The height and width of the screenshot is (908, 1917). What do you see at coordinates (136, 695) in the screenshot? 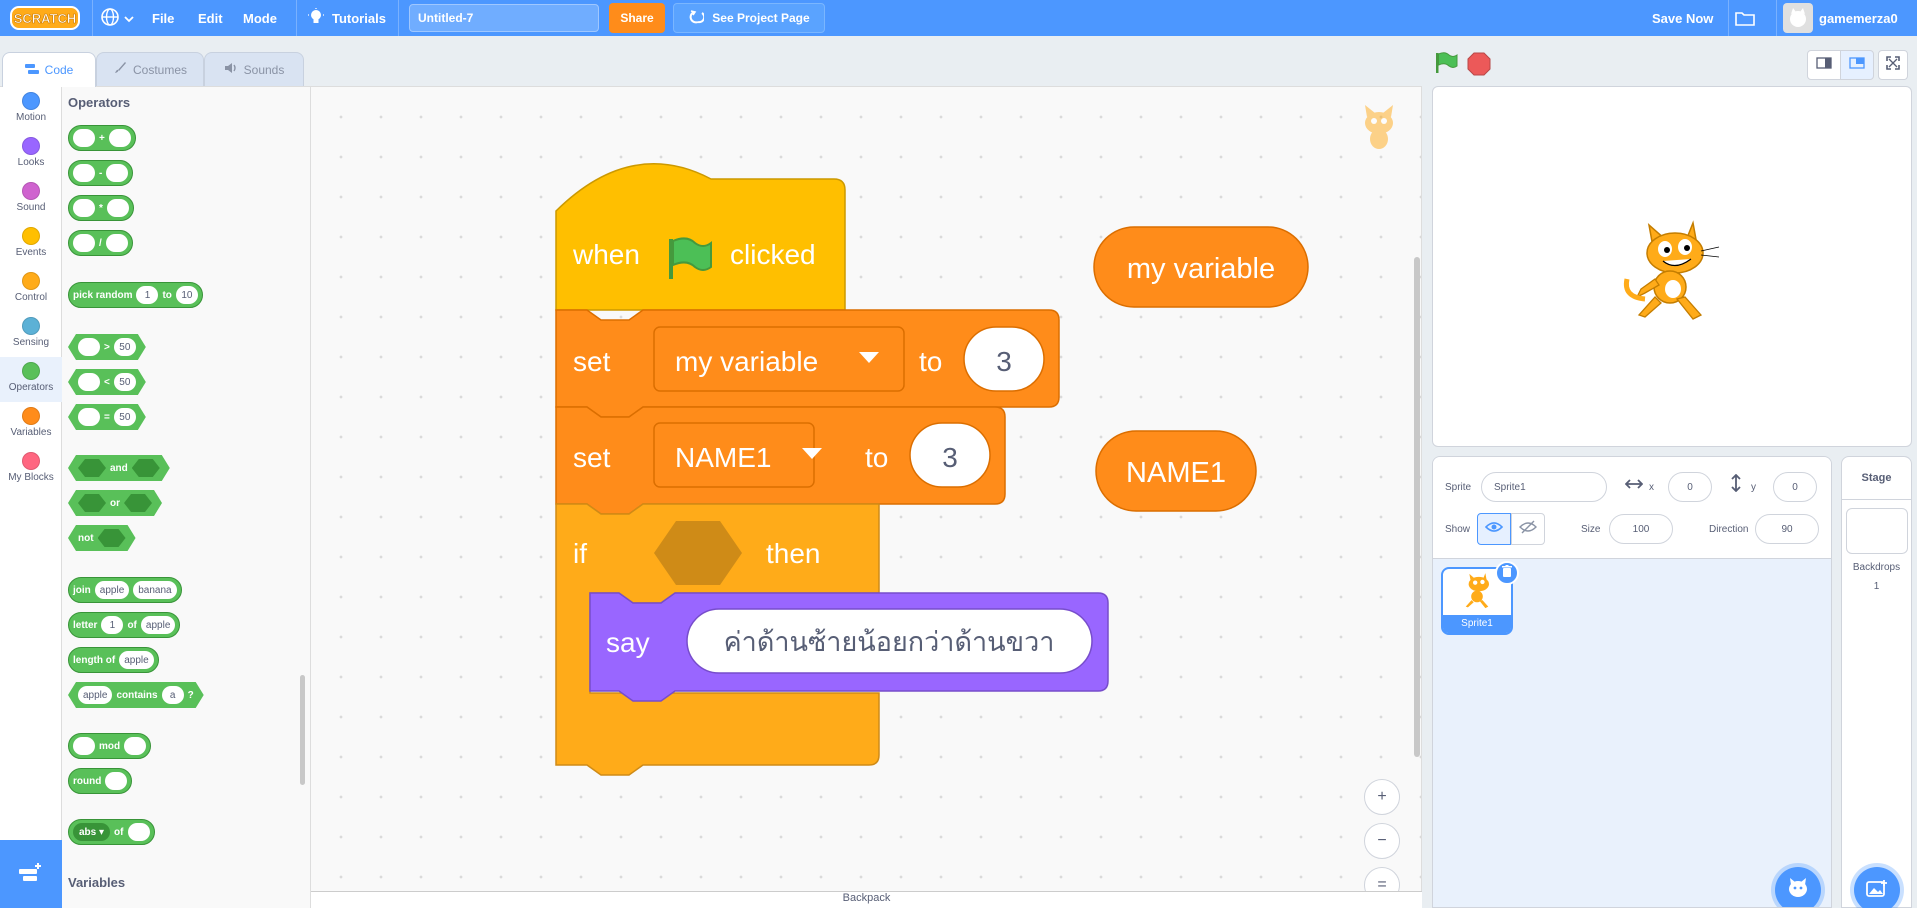
I see `block-contains: apple contains a ?` at bounding box center [136, 695].